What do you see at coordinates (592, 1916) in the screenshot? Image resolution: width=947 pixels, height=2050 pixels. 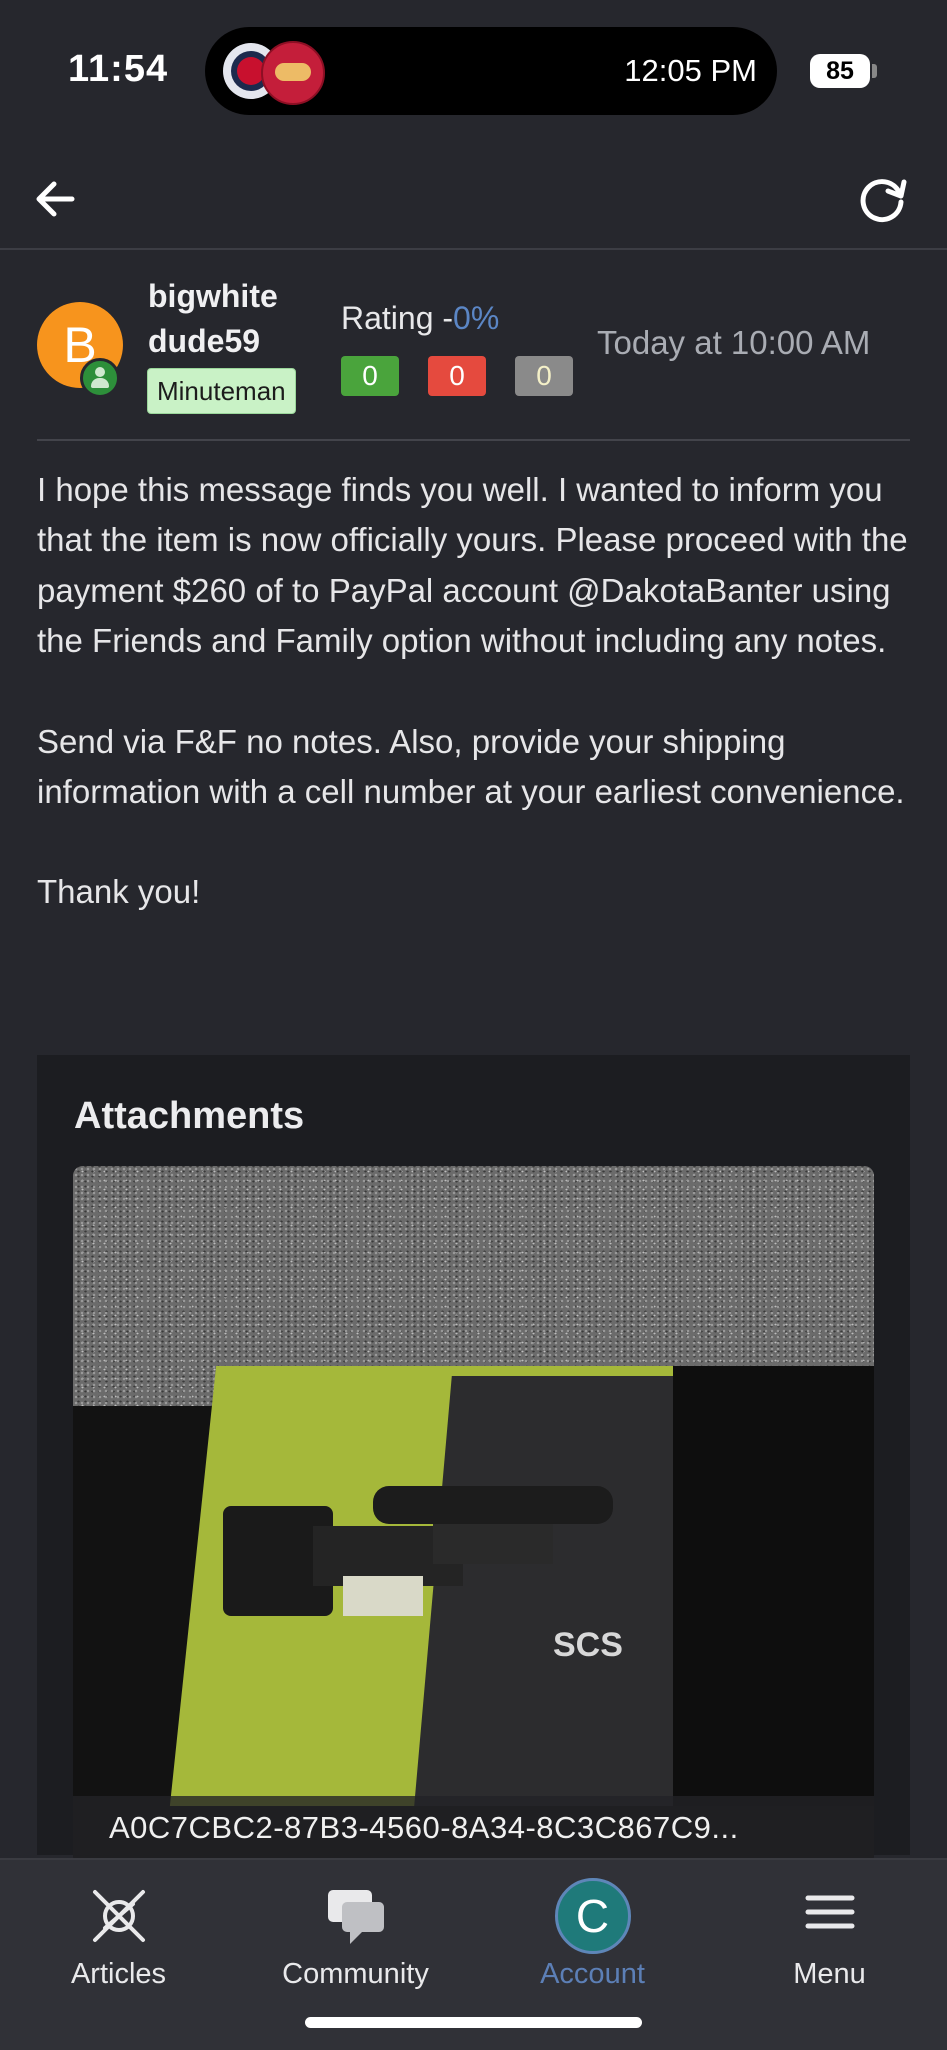 I see `account-avatar: C` at bounding box center [592, 1916].